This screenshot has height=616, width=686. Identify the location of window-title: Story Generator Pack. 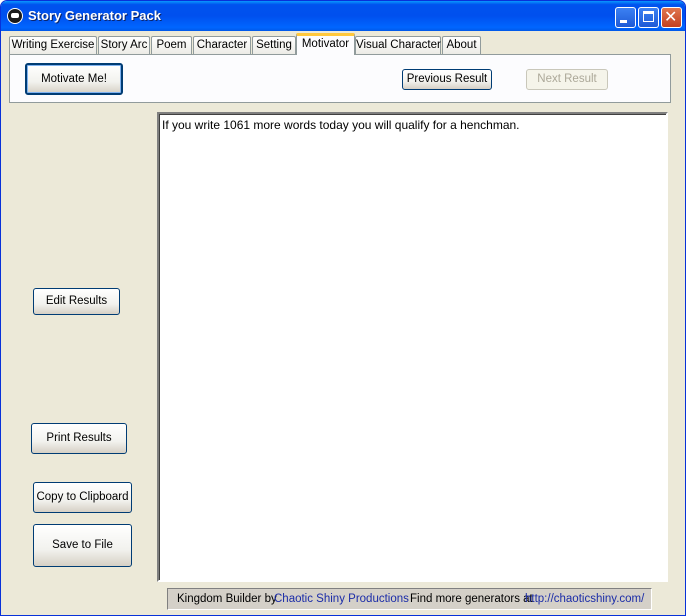
(94, 15).